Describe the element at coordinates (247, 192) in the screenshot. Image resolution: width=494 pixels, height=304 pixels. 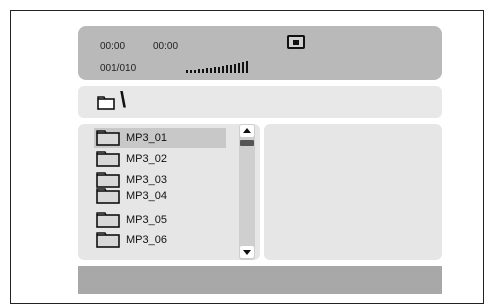
I see `file-list-scrollbar` at that location.